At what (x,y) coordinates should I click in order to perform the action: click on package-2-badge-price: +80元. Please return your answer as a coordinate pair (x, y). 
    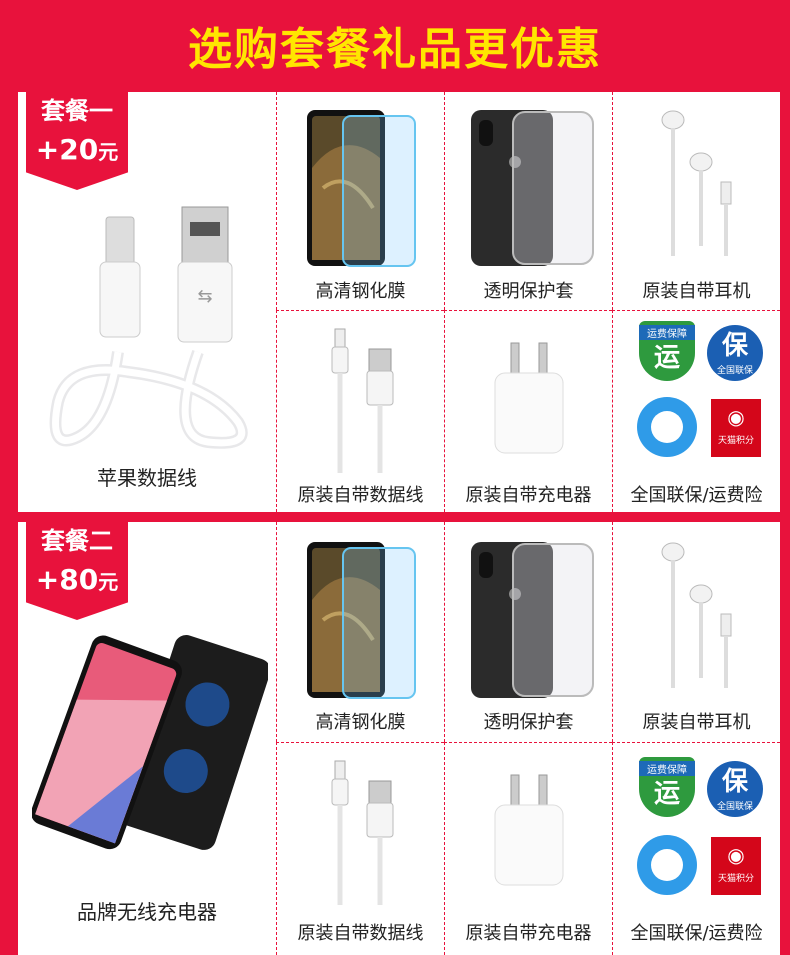
    Looking at the image, I should click on (77, 579).